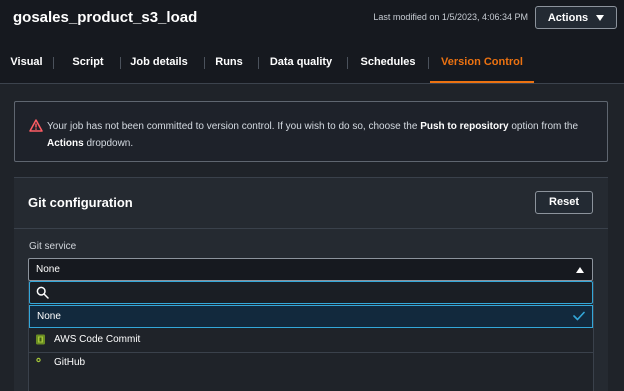 This screenshot has width=624, height=391. Describe the element at coordinates (564, 202) in the screenshot. I see `reset-button: Reset` at that location.